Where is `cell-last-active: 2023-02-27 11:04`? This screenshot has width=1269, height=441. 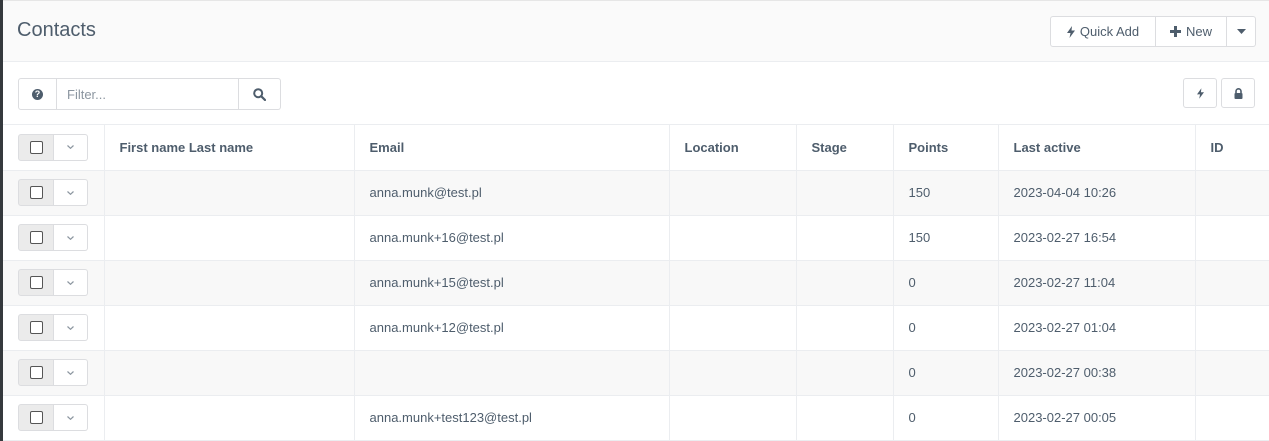
cell-last-active: 2023-02-27 11:04 is located at coordinates (1097, 283).